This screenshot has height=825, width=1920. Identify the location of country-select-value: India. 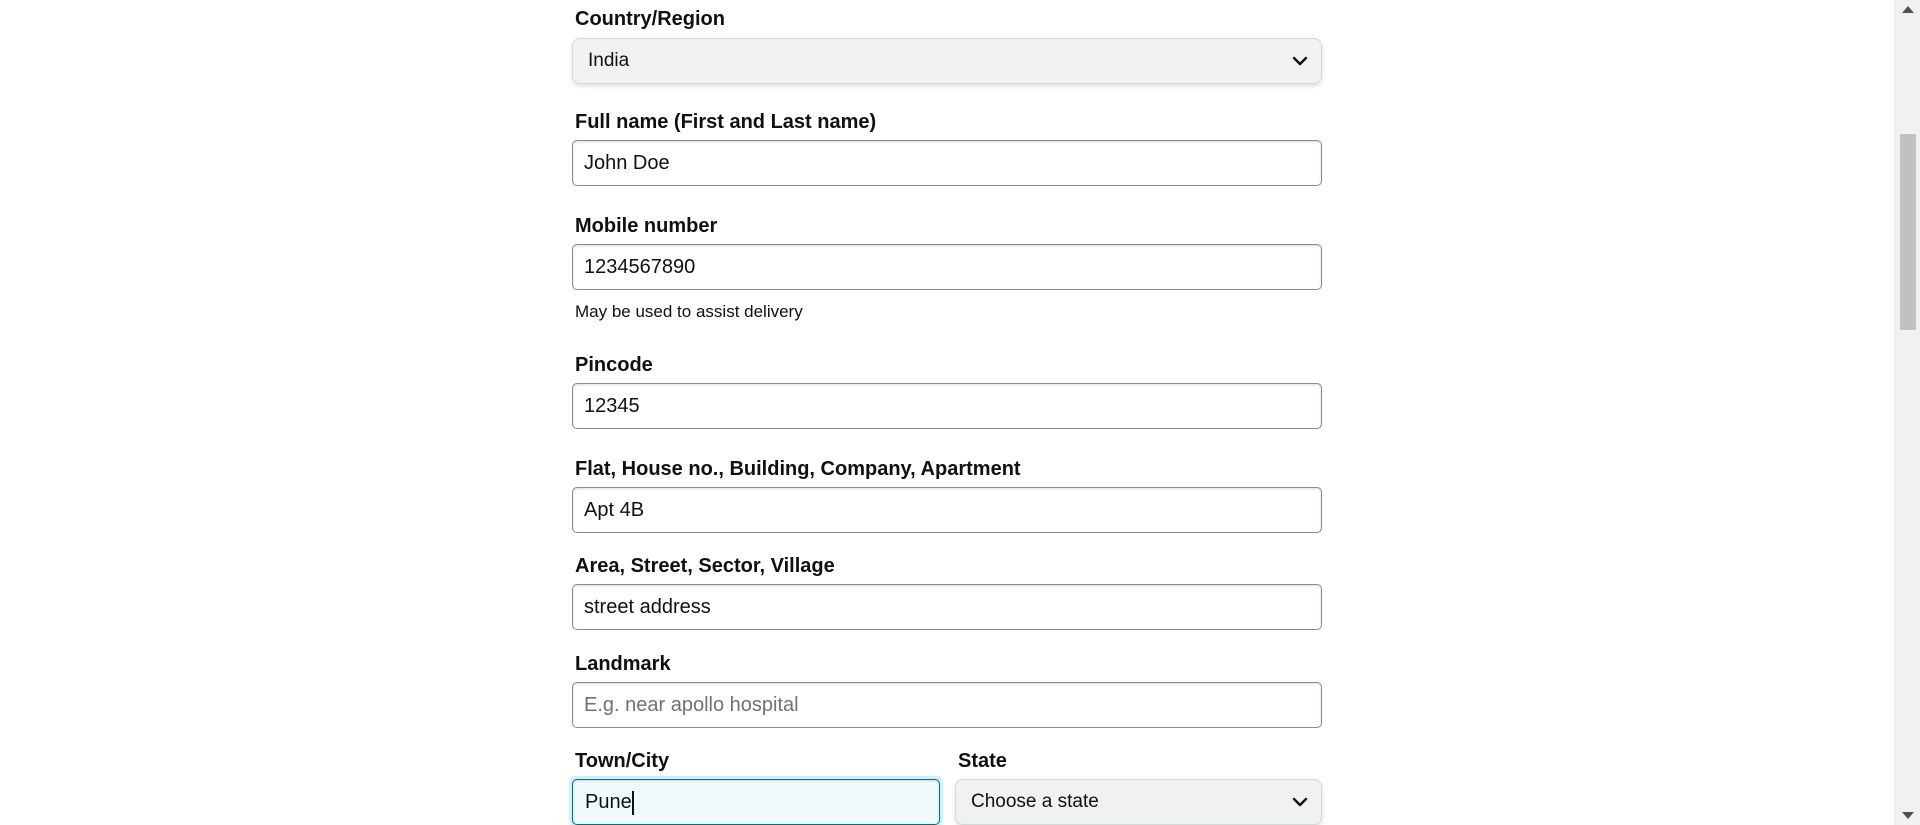
(609, 60).